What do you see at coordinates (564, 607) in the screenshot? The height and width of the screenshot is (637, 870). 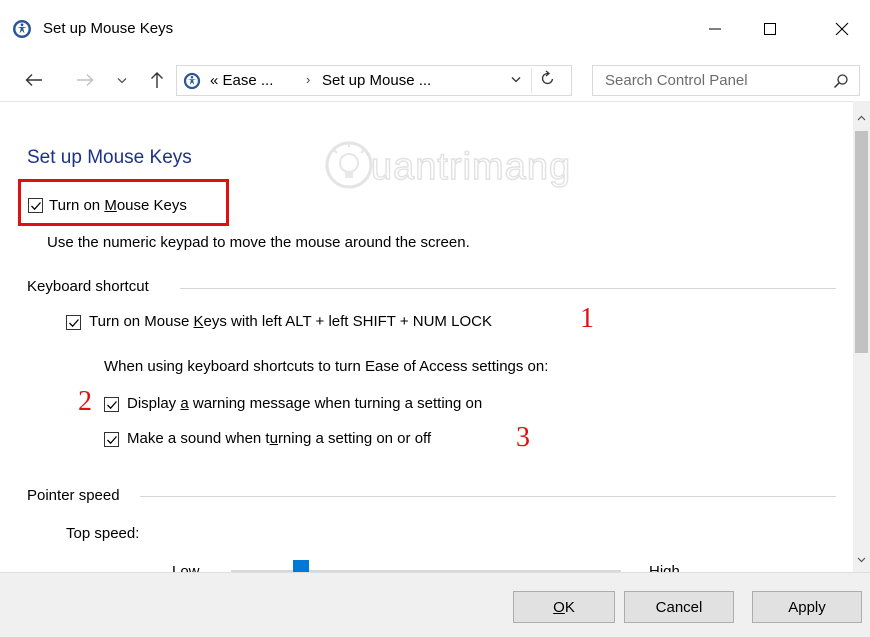 I see `ok-button: OK` at bounding box center [564, 607].